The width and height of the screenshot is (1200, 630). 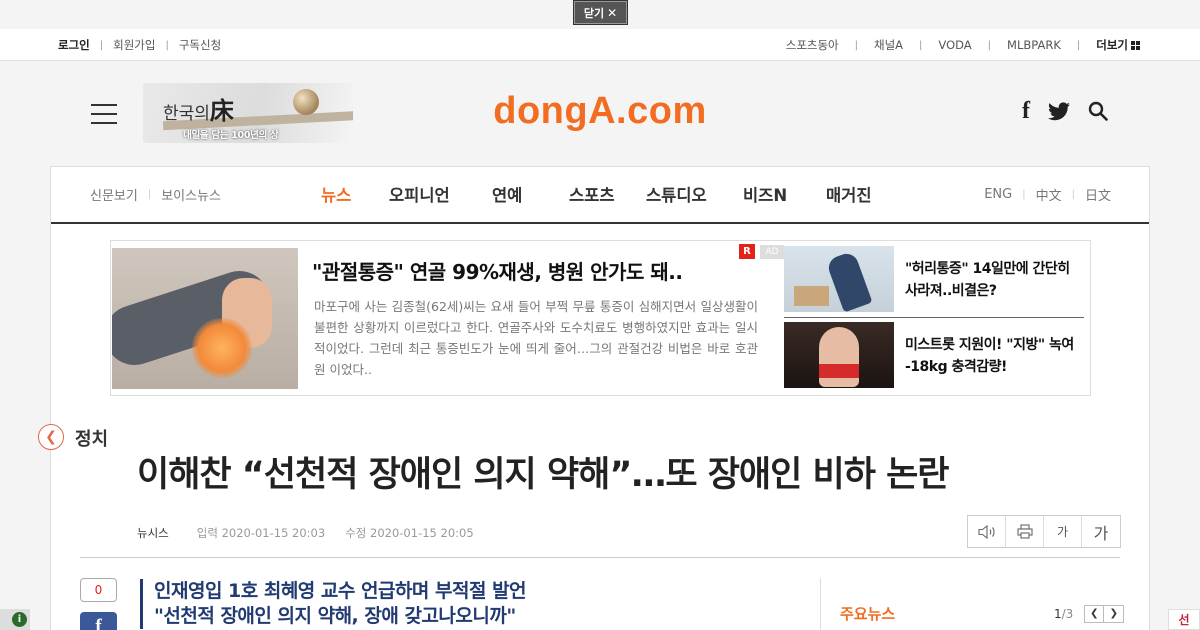 I want to click on font-smaller-button: 가, so click(x=1063, y=531).